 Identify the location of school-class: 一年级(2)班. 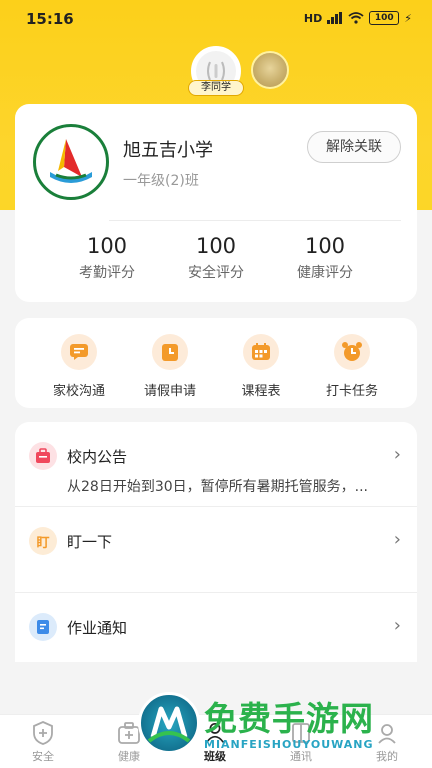
(161, 181).